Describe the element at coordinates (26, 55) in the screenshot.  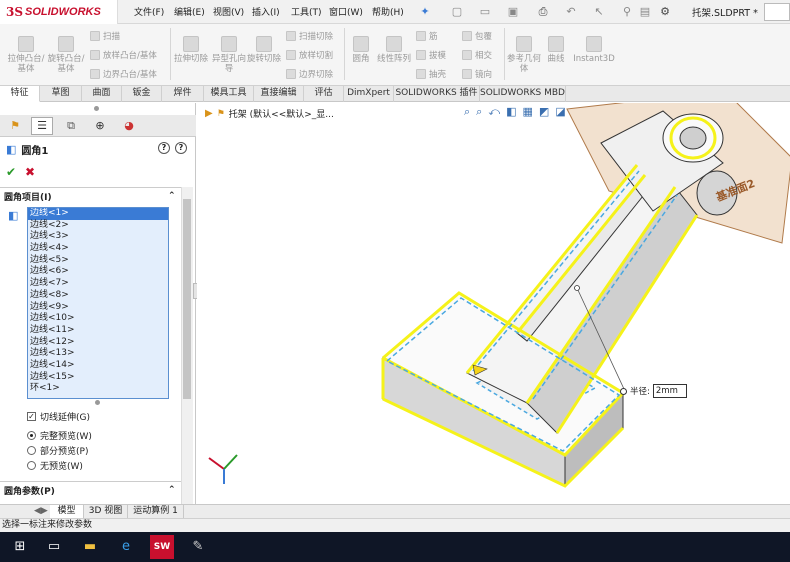
I see `extrude-boss-button: 拉伸凸台/基体` at that location.